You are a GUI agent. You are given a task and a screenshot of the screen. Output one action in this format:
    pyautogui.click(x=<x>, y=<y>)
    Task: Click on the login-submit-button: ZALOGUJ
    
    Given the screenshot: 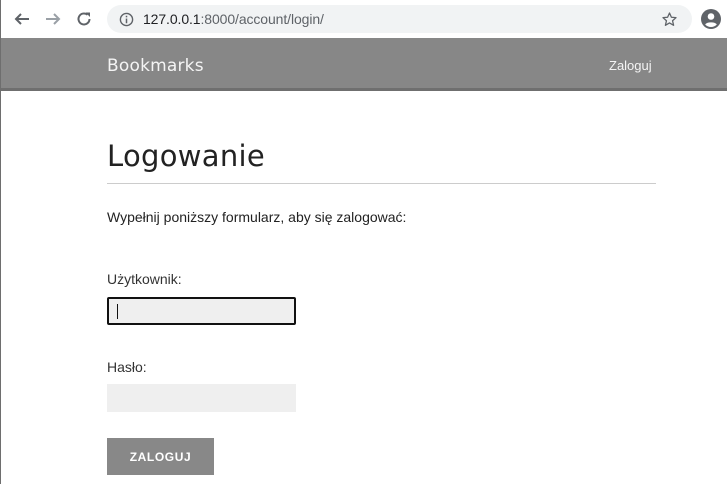 What is the action you would take?
    pyautogui.click(x=160, y=456)
    